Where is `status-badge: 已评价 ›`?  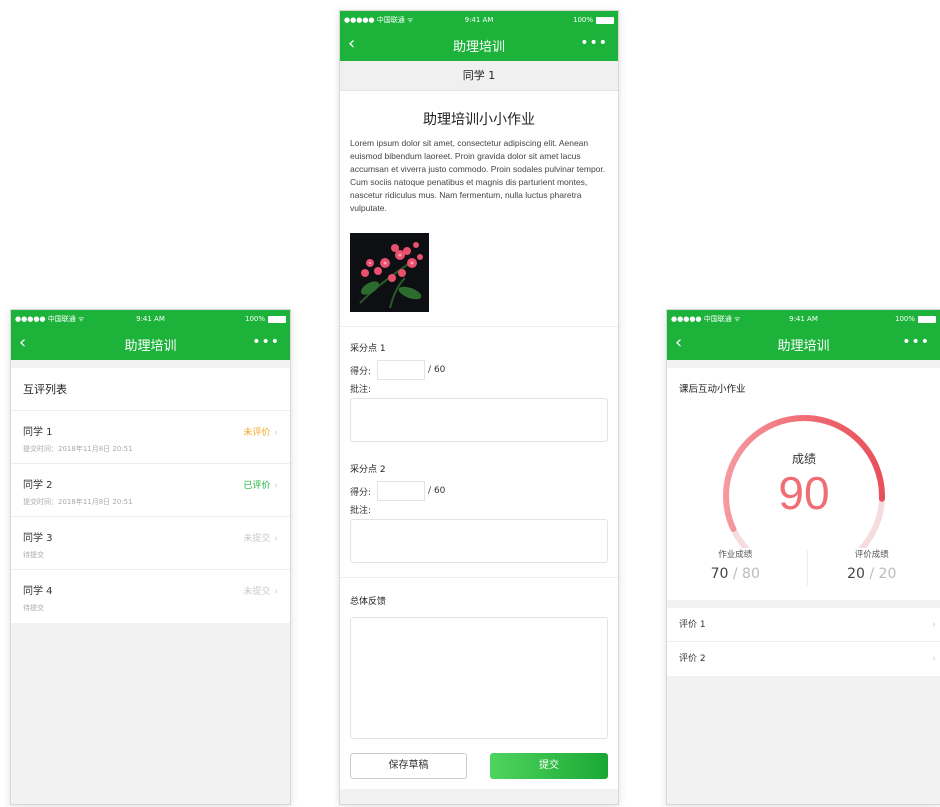
status-badge: 已评价 › is located at coordinates (260, 484).